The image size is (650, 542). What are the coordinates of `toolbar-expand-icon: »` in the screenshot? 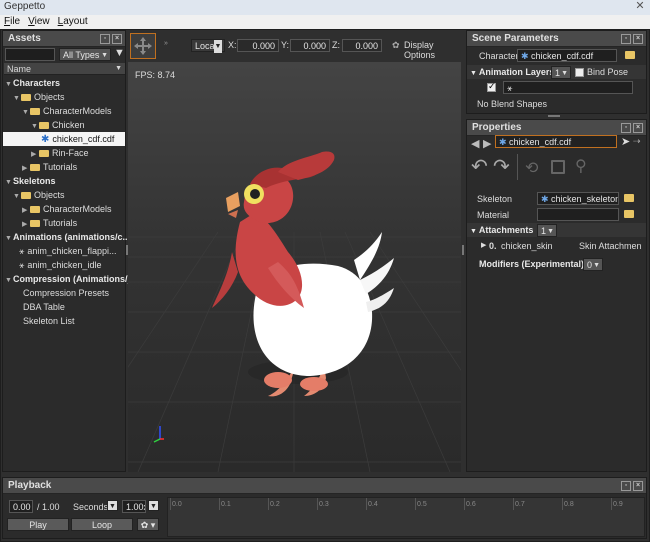 It's located at (166, 43).